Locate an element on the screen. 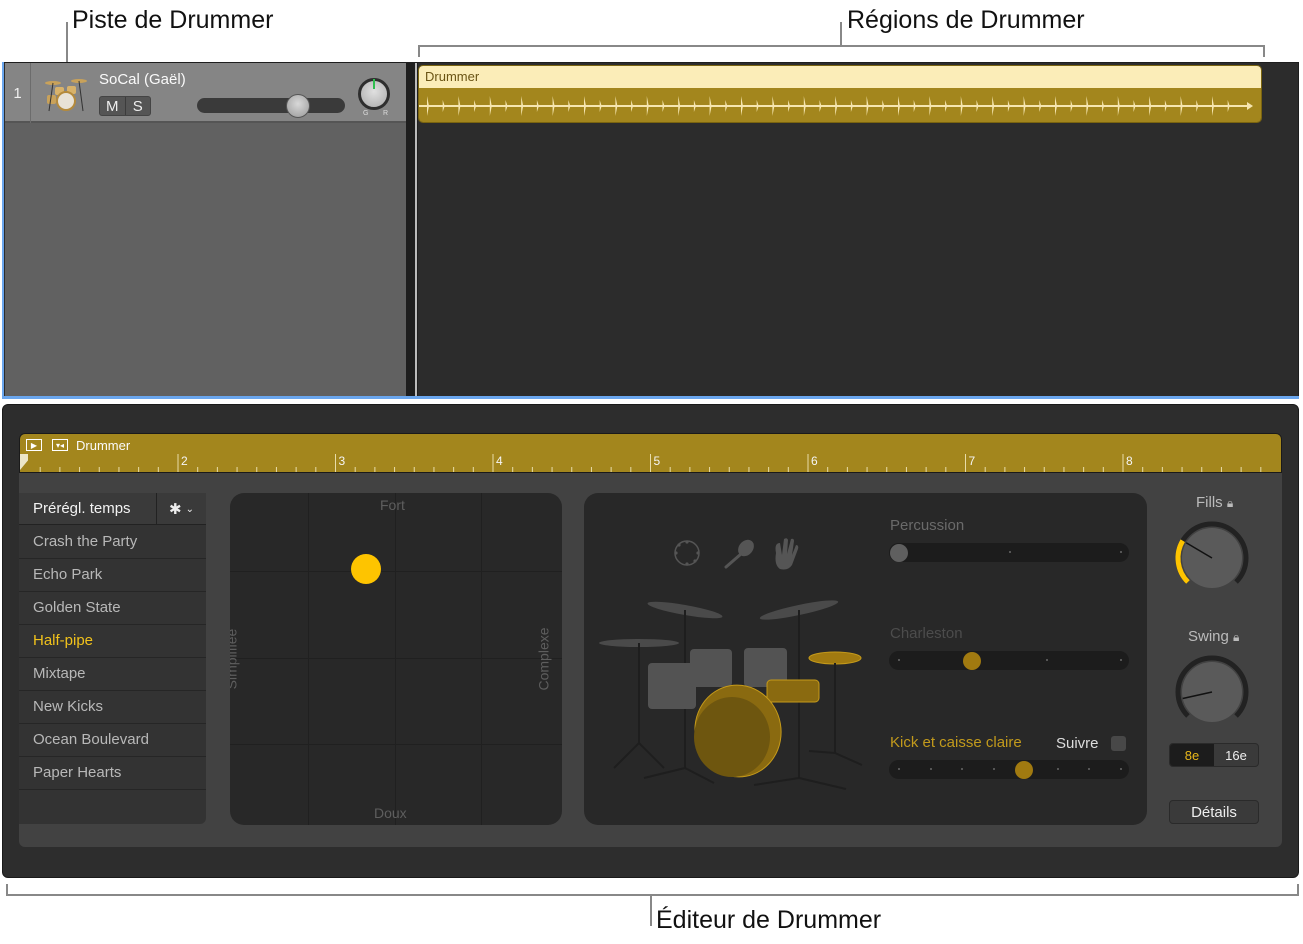 The height and width of the screenshot is (944, 1303). volume-slider is located at coordinates (271, 106).